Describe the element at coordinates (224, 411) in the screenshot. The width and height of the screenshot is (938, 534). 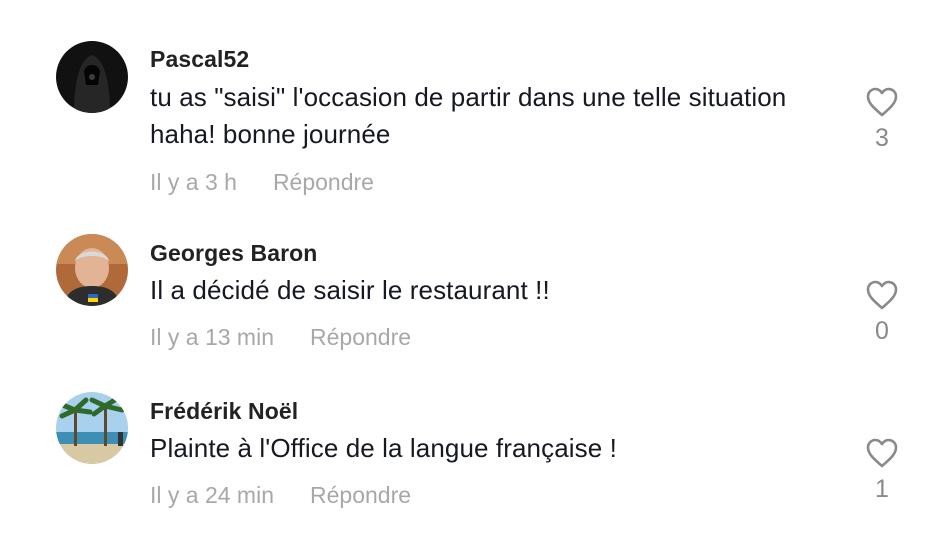
I see `comment-username: Frédérik Noël` at that location.